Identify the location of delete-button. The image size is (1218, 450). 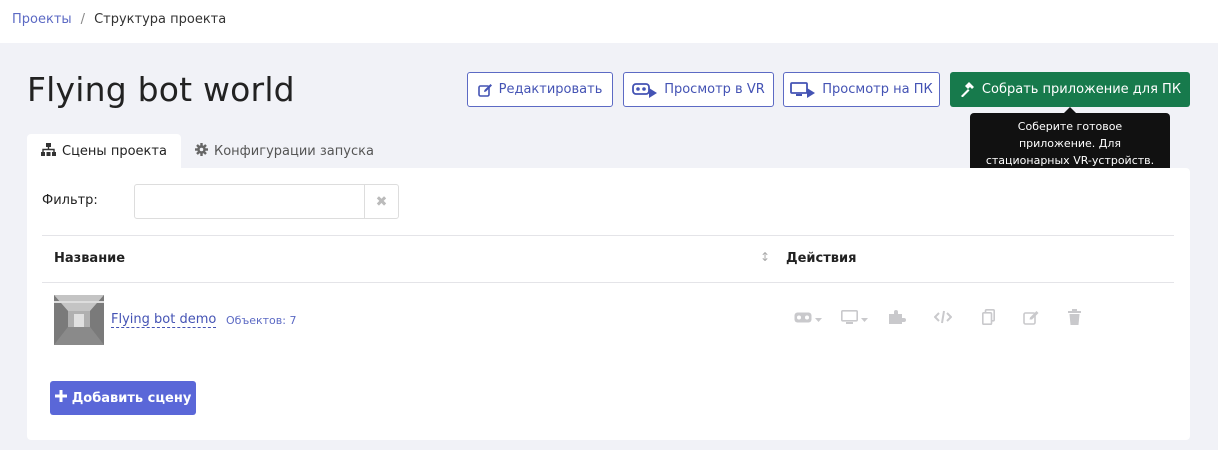
(1074, 319).